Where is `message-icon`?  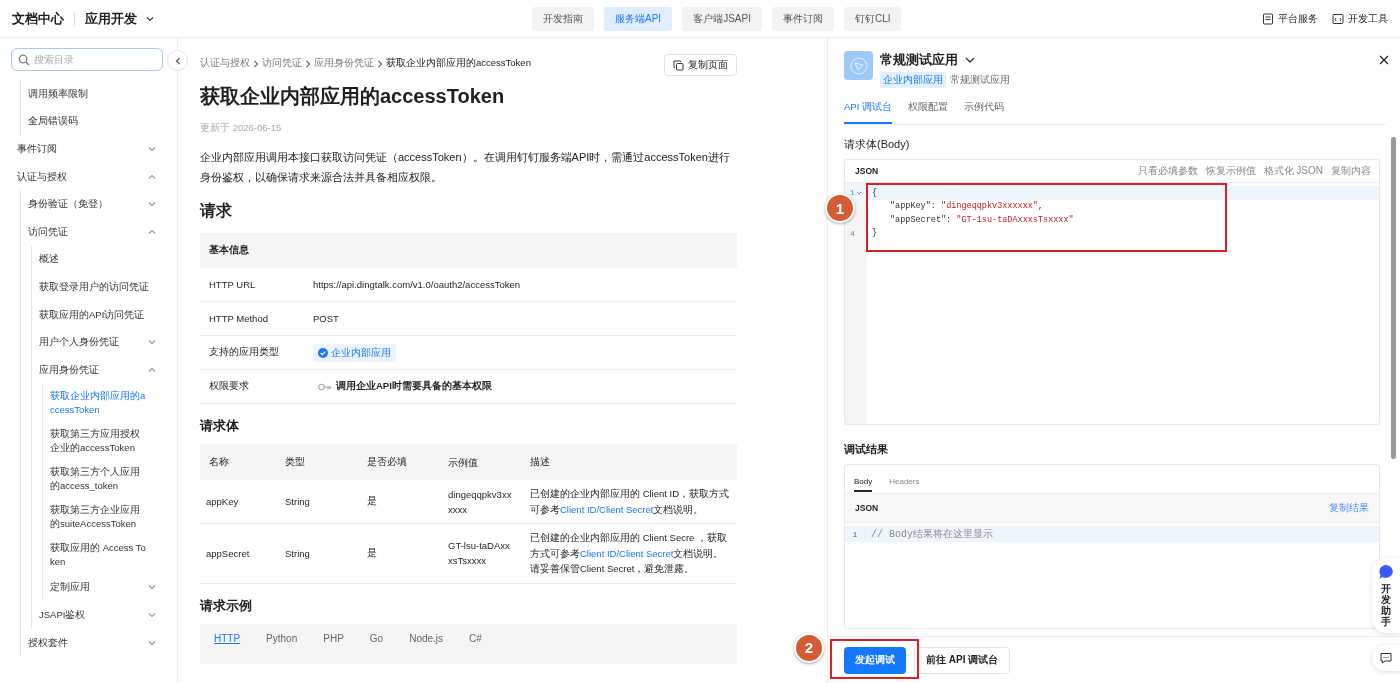 message-icon is located at coordinates (1386, 658).